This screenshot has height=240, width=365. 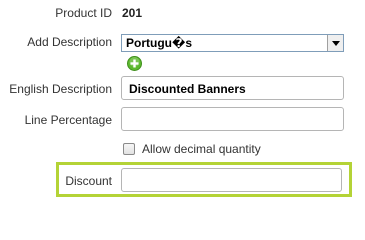 I want to click on line-percentage-input, so click(x=232, y=119).